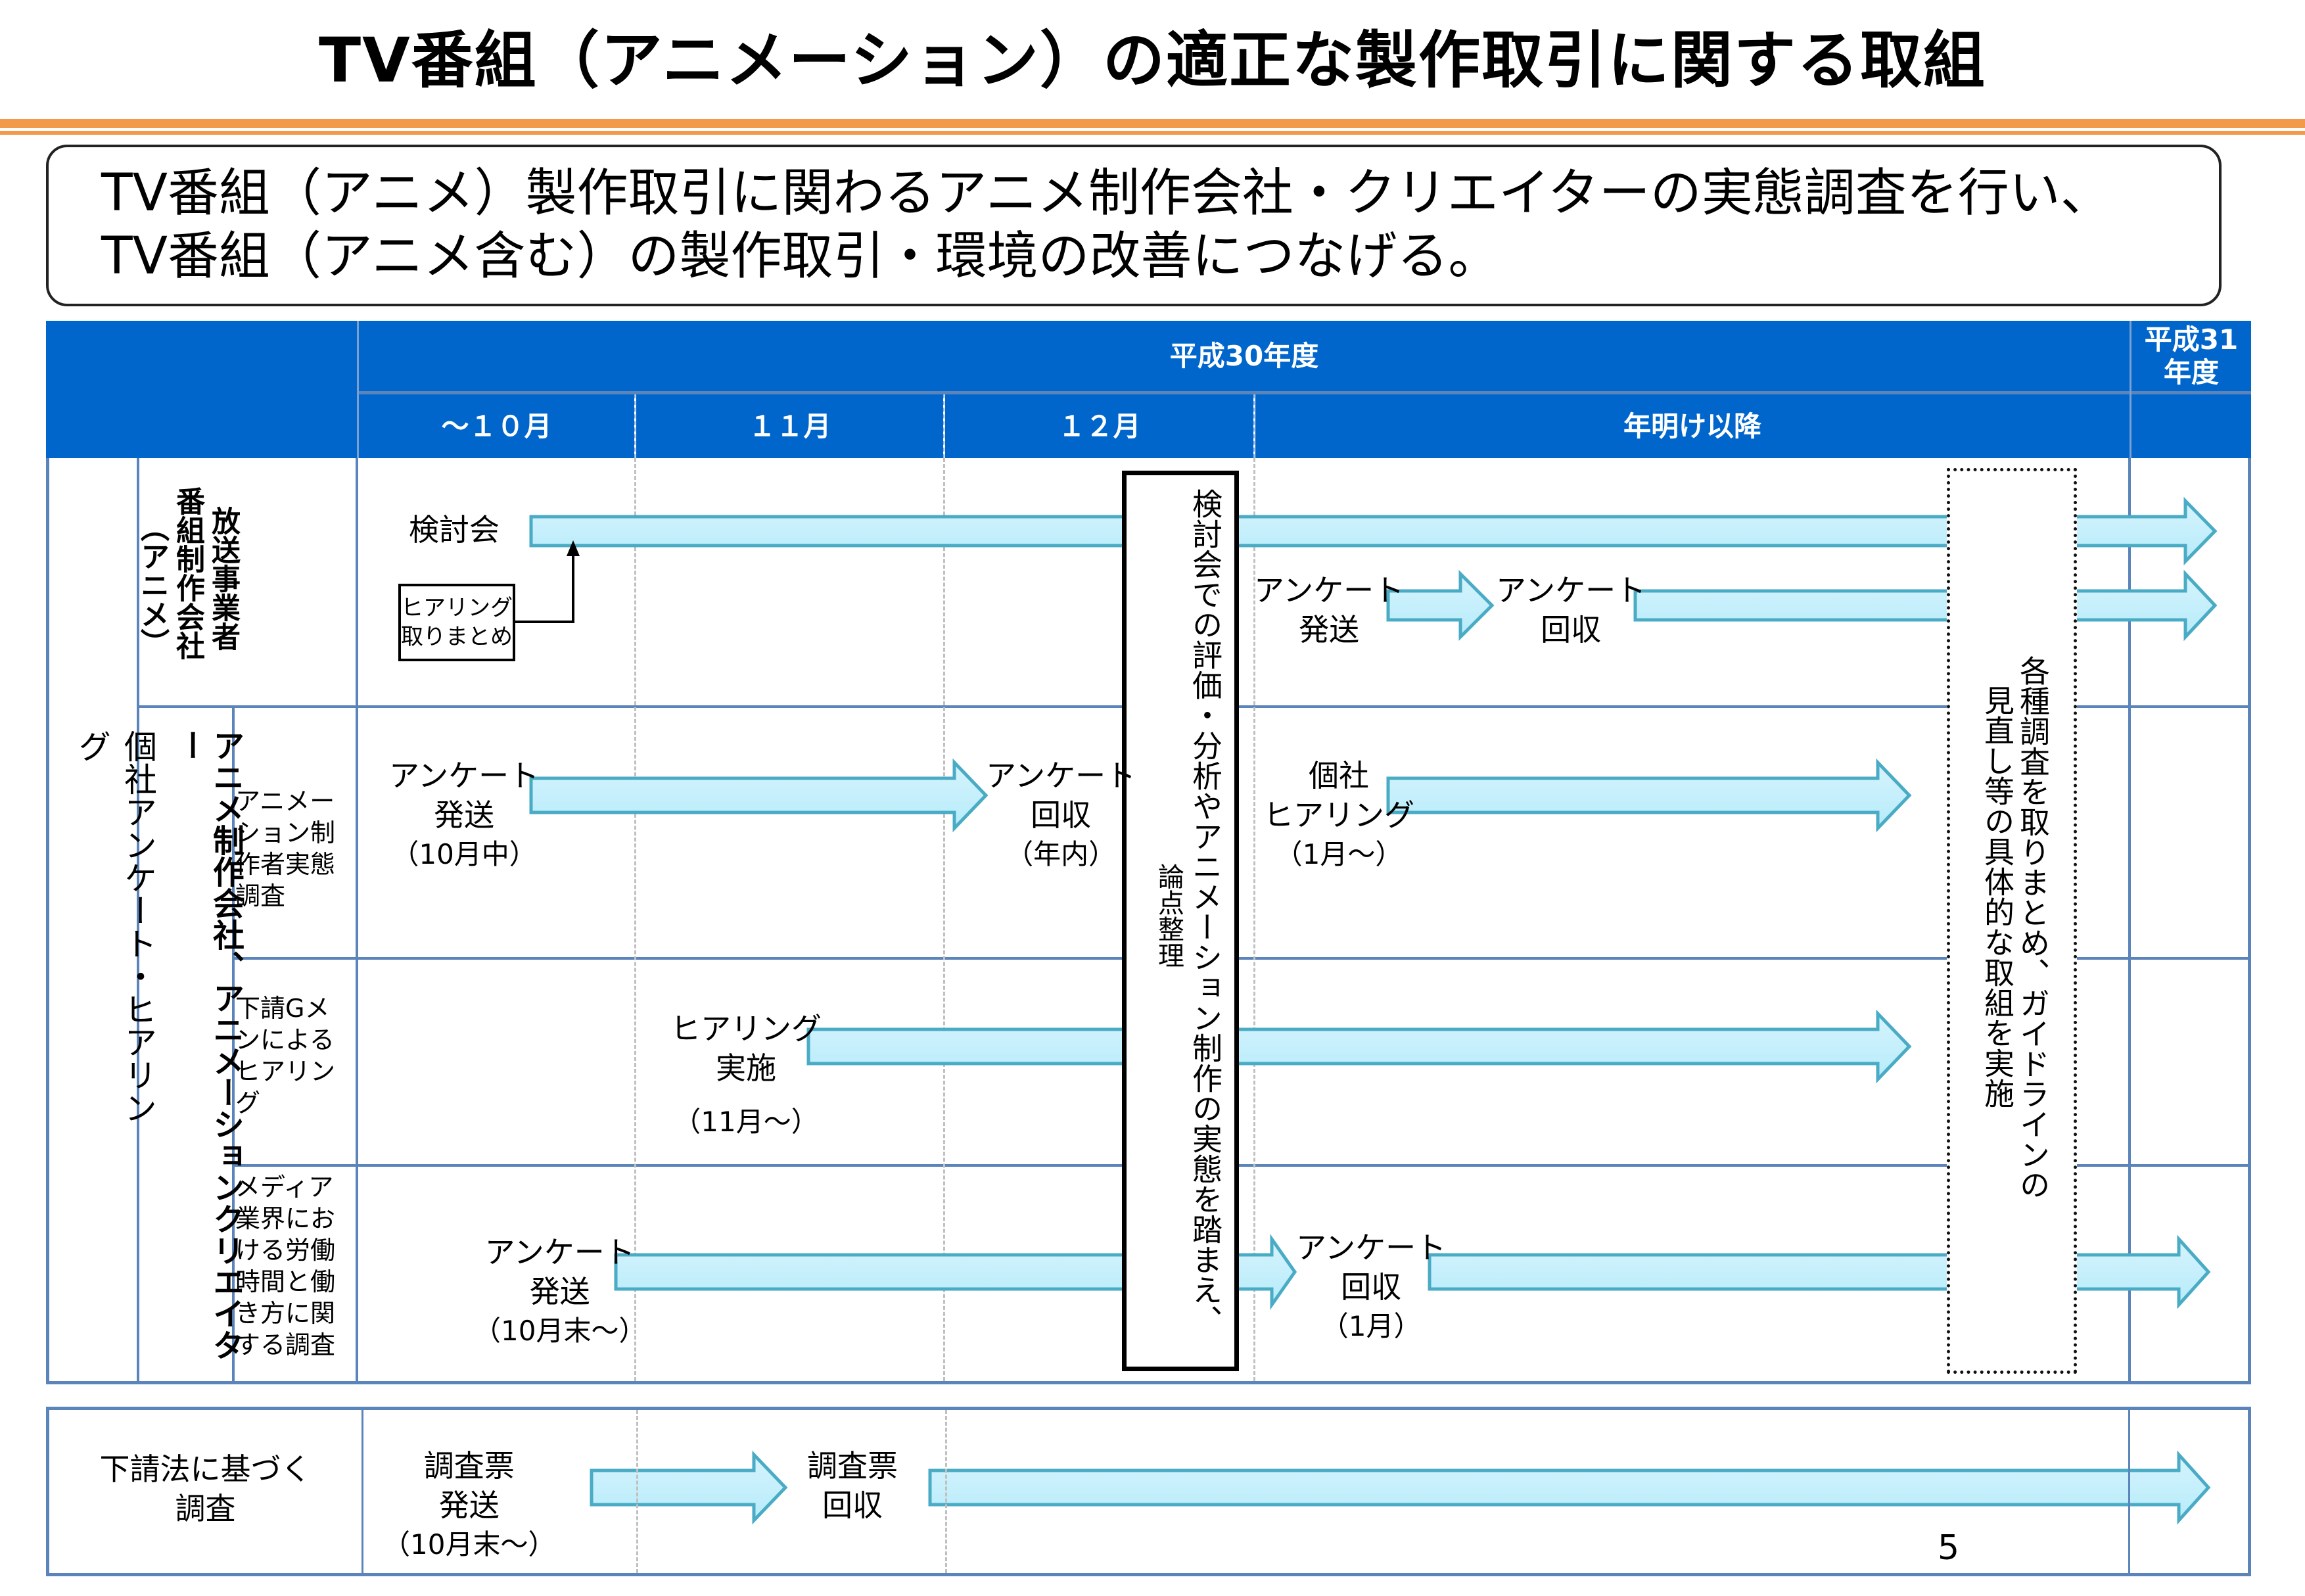  Describe the element at coordinates (1061, 854) in the screenshot. I see `label-note: （年内）` at that location.